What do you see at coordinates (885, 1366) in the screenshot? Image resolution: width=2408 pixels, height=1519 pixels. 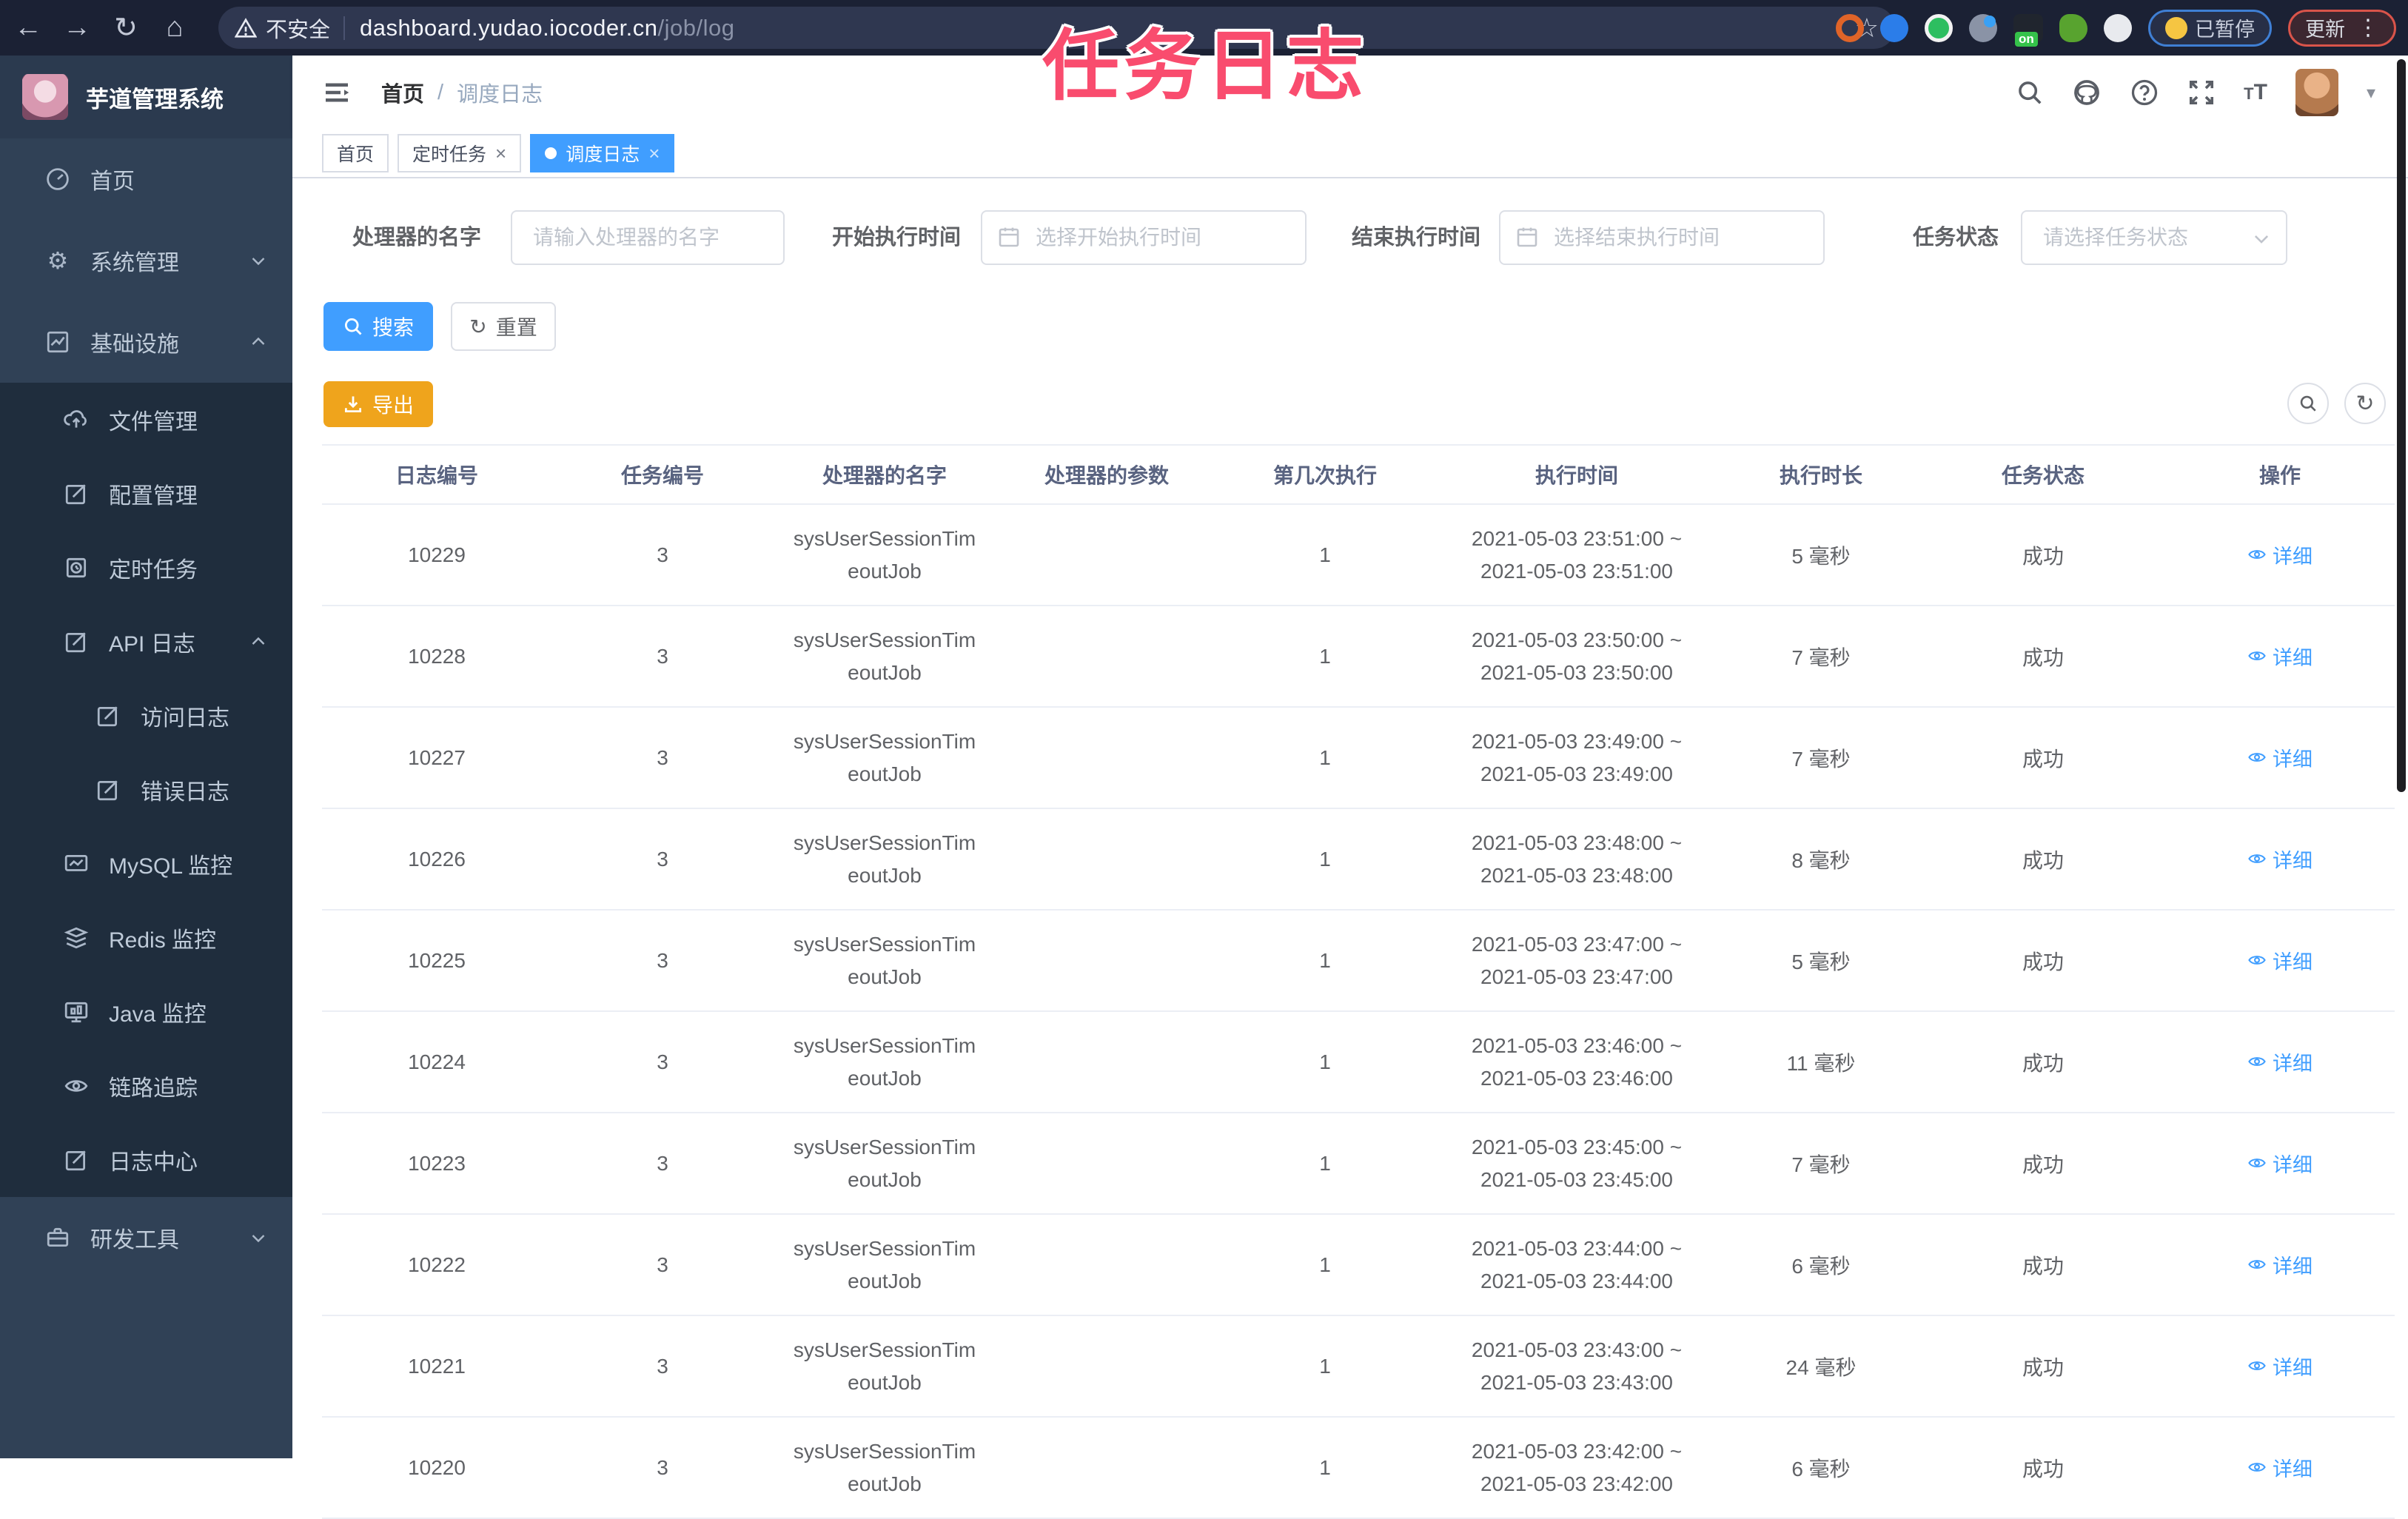 I see `cell-handler-name: sysUserSessionTim eoutJob` at bounding box center [885, 1366].